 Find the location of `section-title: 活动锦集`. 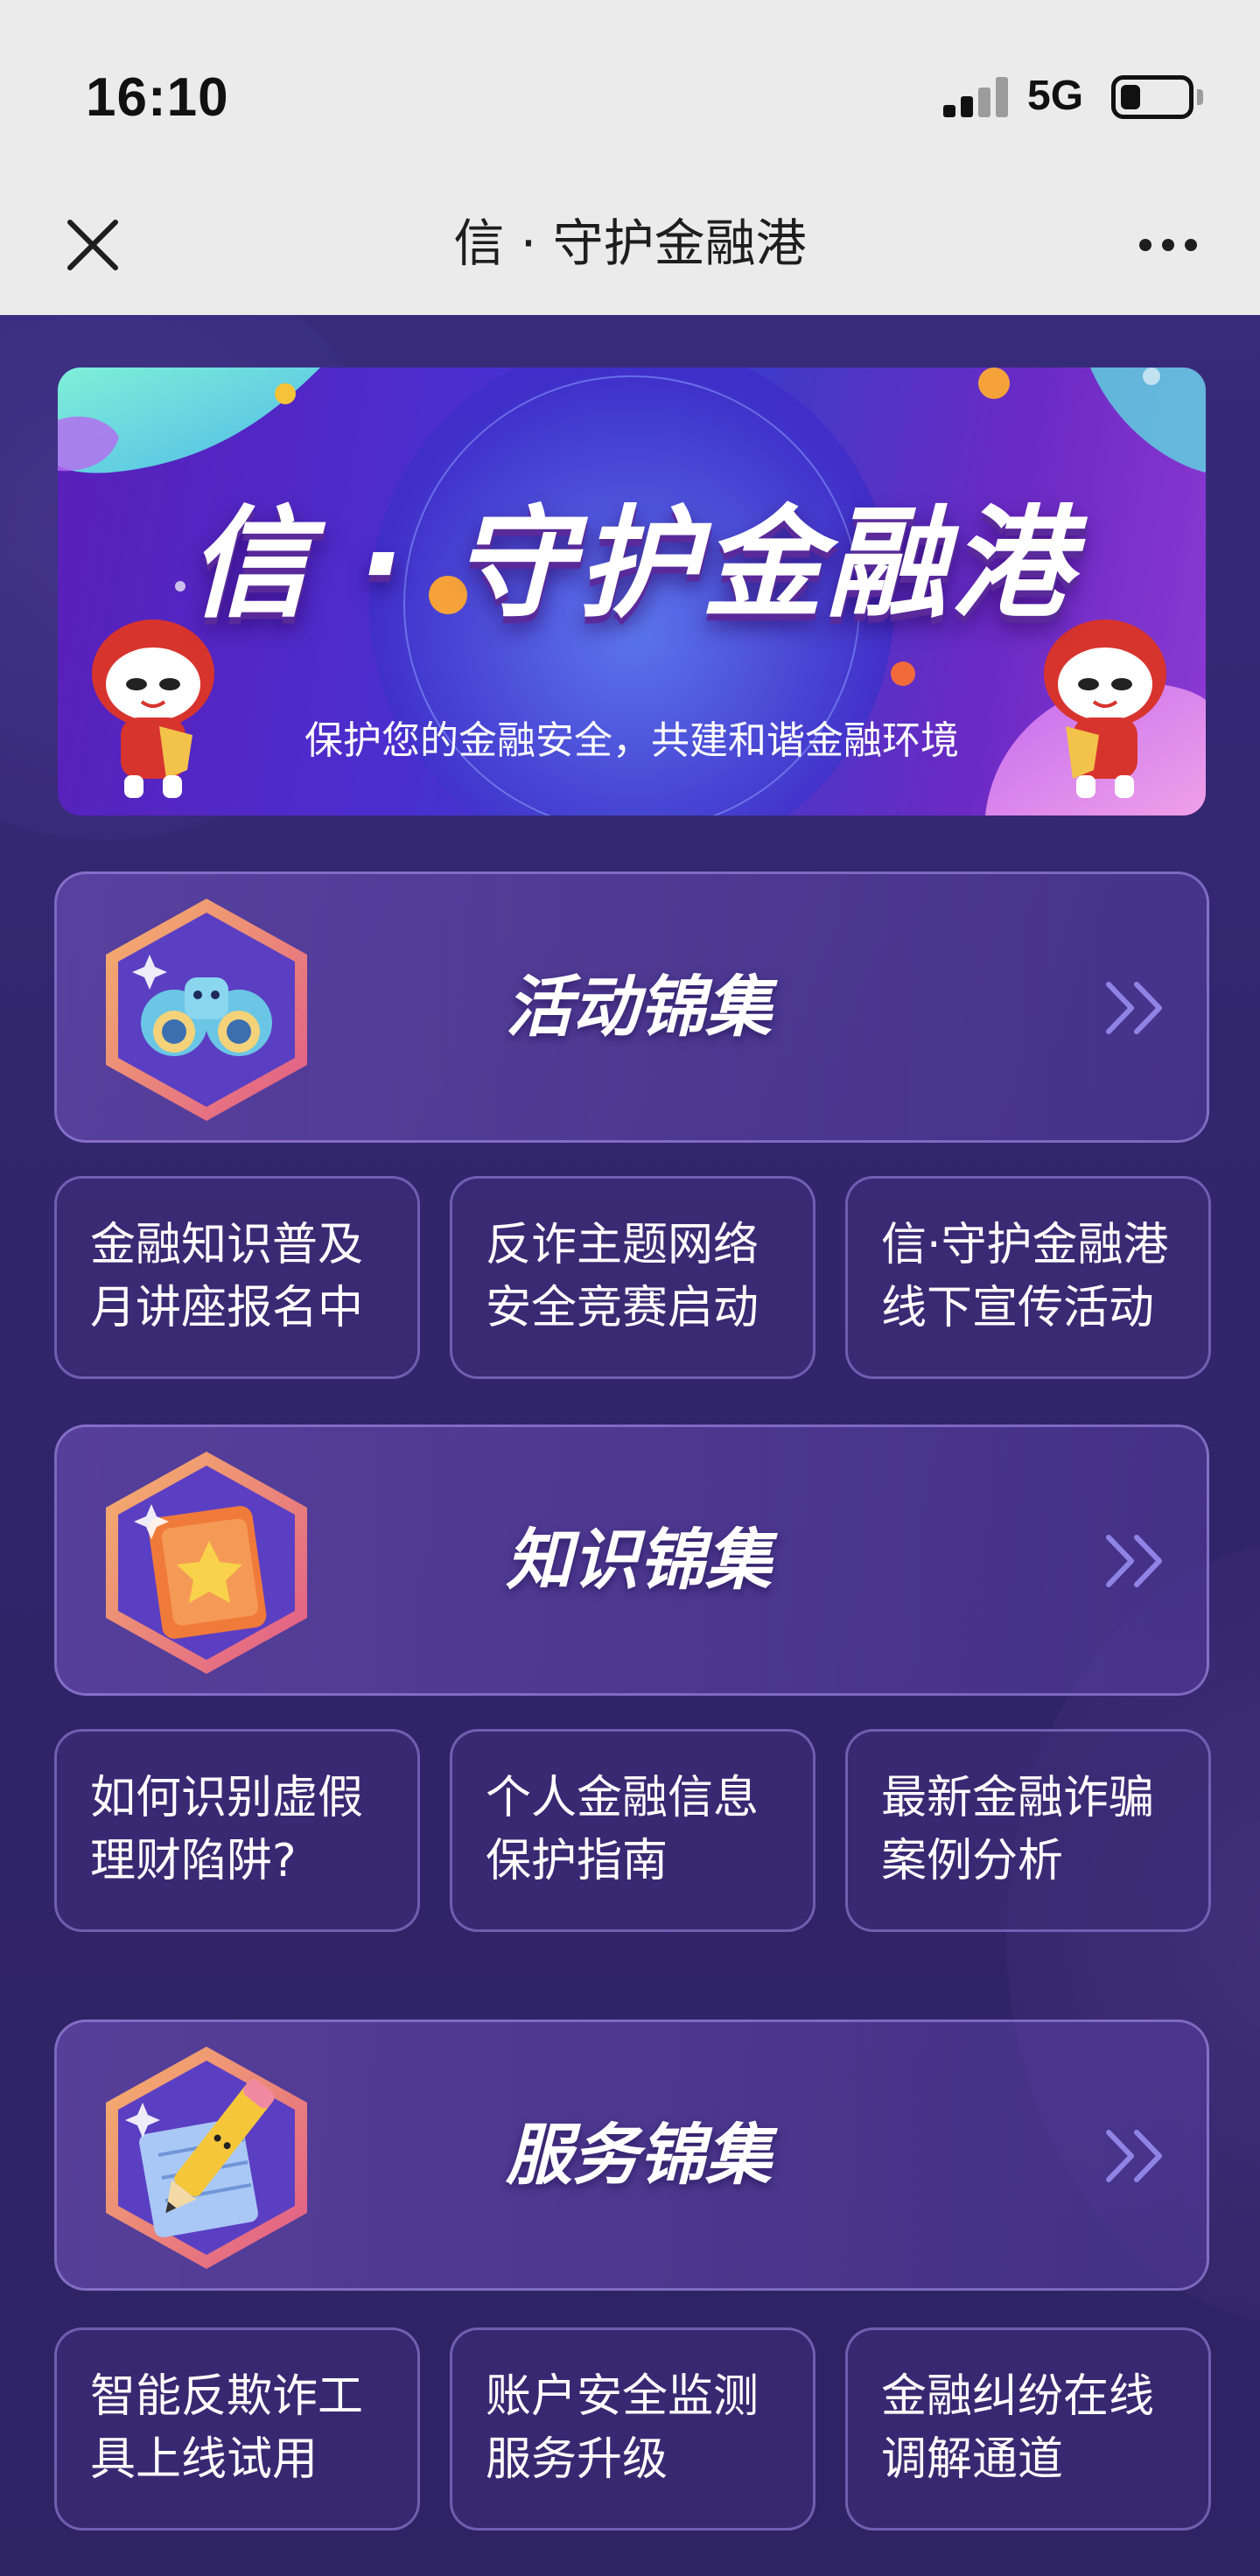

section-title: 活动锦集 is located at coordinates (639, 1007).